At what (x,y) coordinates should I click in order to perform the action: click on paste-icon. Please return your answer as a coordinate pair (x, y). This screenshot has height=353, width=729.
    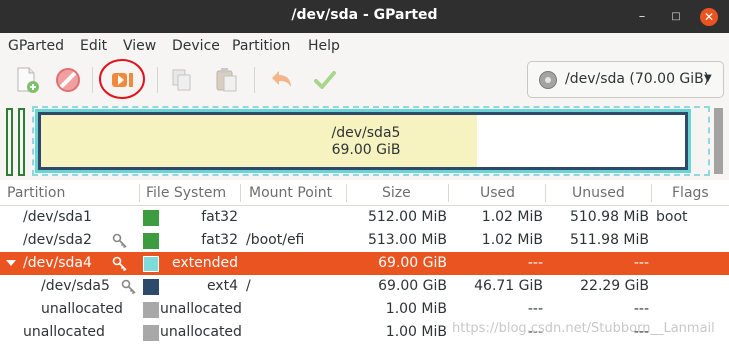
    Looking at the image, I should click on (226, 80).